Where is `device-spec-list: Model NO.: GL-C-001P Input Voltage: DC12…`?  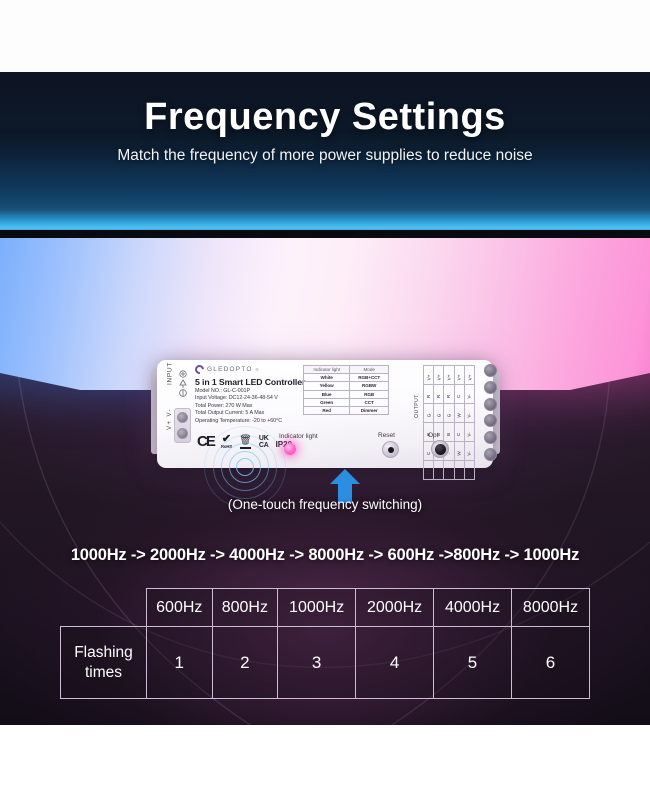
device-spec-list: Model NO.: GL-C-001P Input Voltage: DC12… is located at coordinates (238, 406).